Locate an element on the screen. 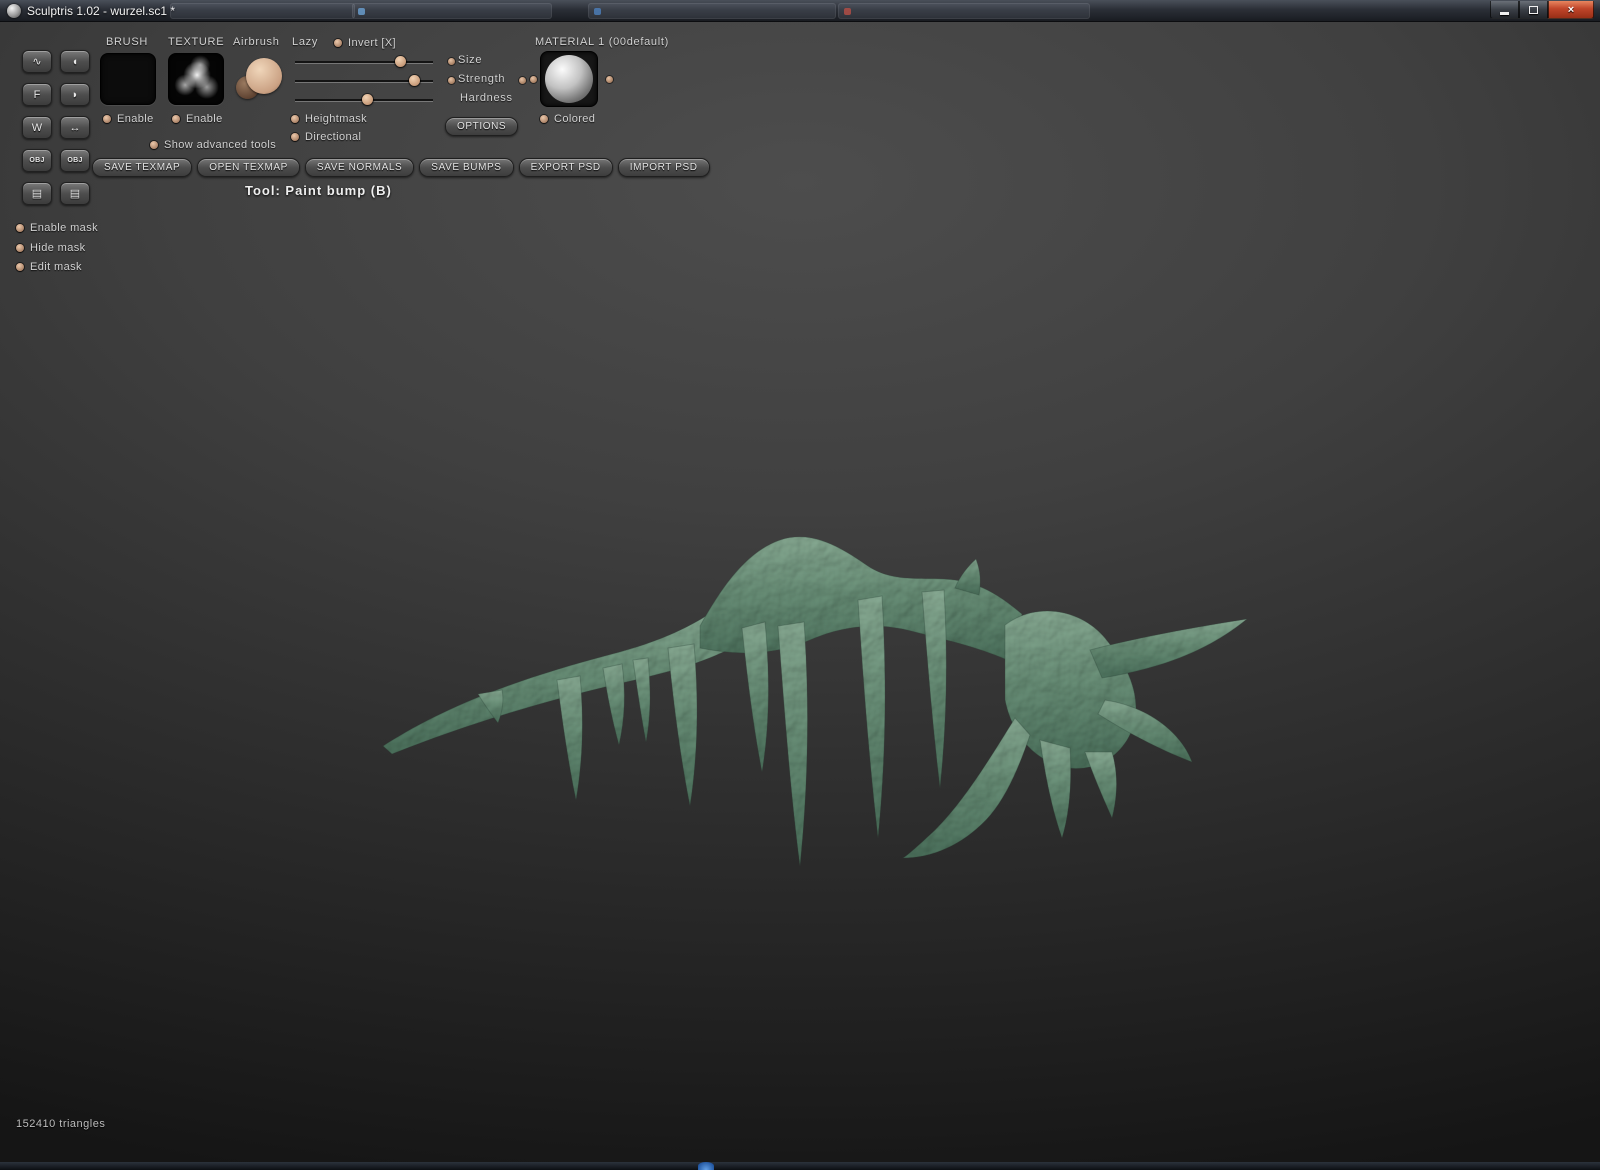  wireframe-button: W is located at coordinates (37, 127).